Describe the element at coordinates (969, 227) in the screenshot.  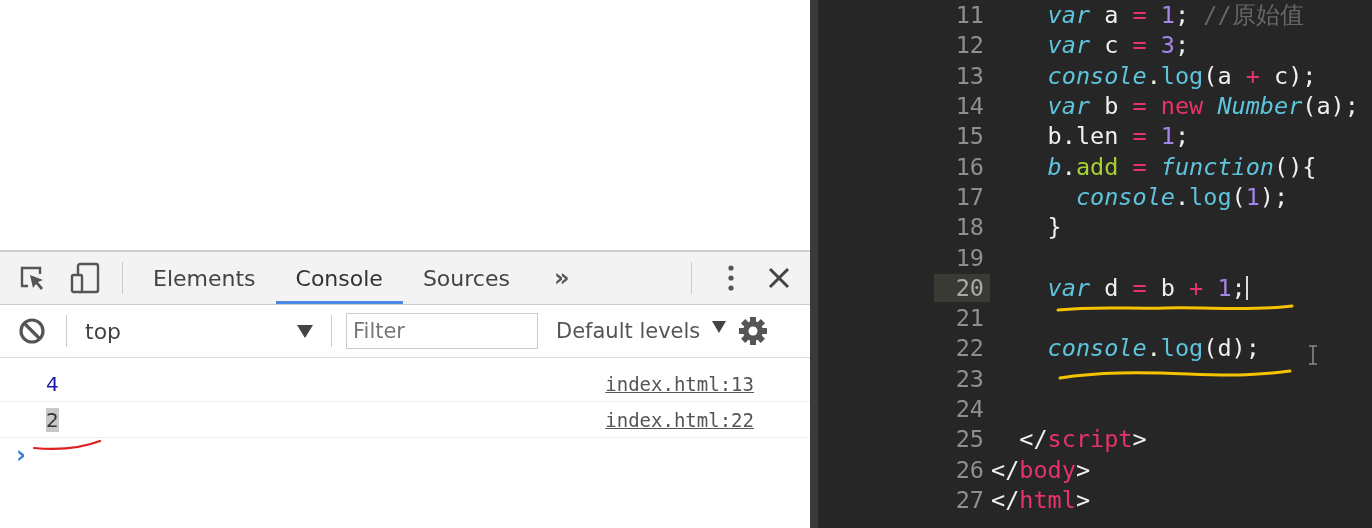
I see `line-number: 18` at that location.